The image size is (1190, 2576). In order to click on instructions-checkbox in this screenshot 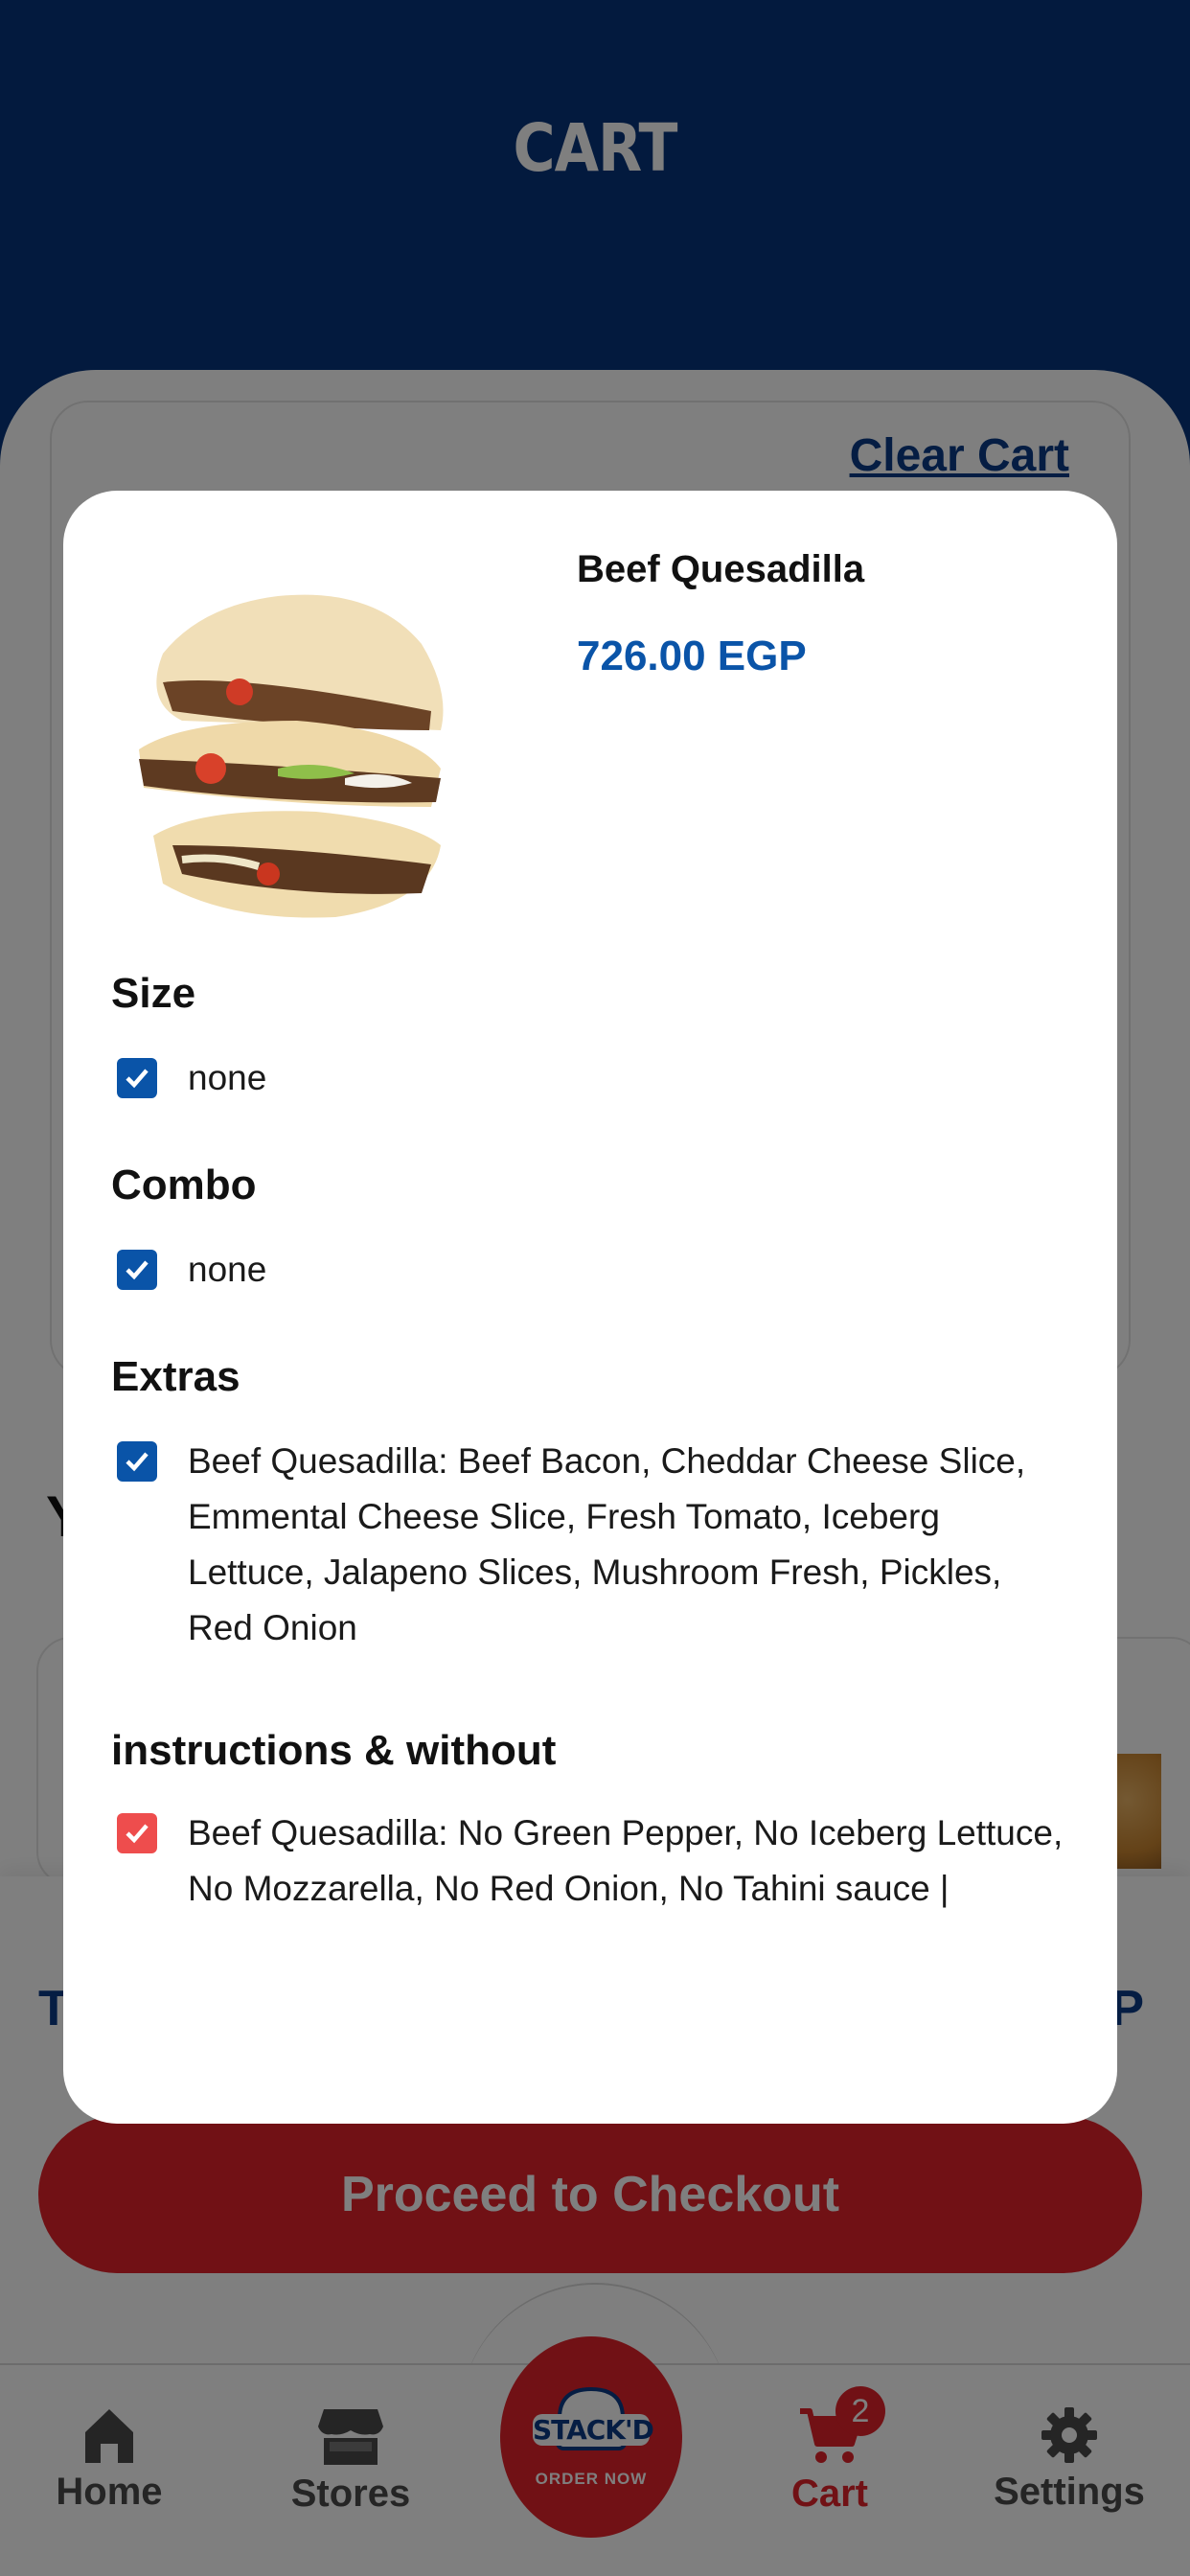, I will do `click(137, 1833)`.